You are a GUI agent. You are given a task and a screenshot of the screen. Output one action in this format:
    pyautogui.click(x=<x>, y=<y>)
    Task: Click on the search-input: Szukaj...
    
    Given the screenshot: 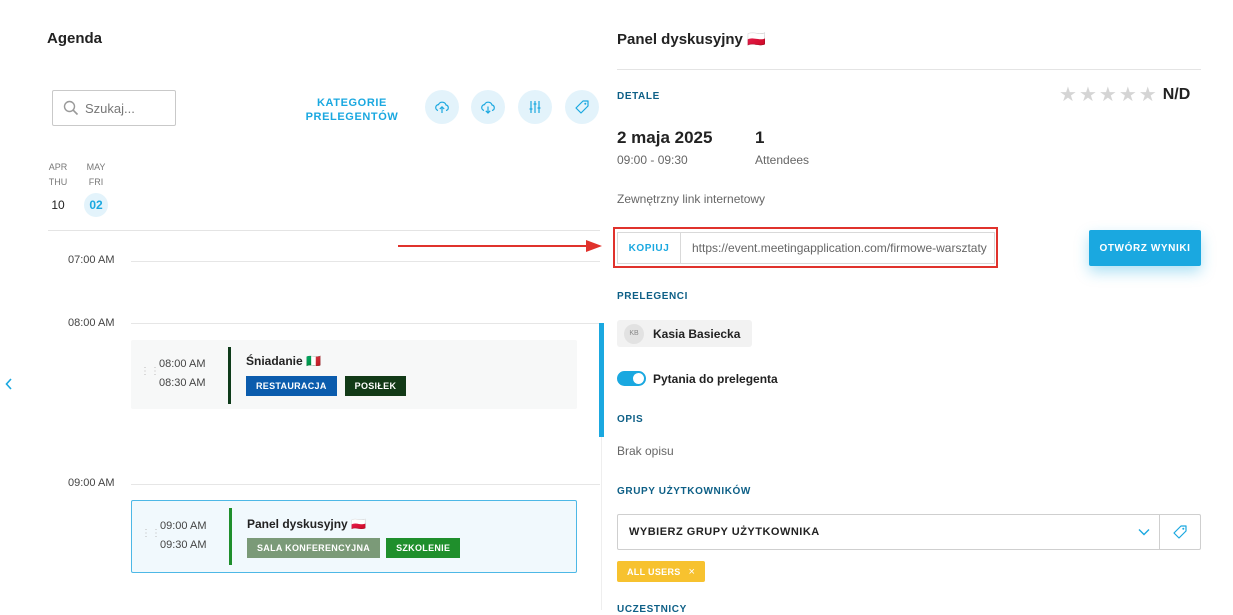 What is the action you would take?
    pyautogui.click(x=114, y=108)
    